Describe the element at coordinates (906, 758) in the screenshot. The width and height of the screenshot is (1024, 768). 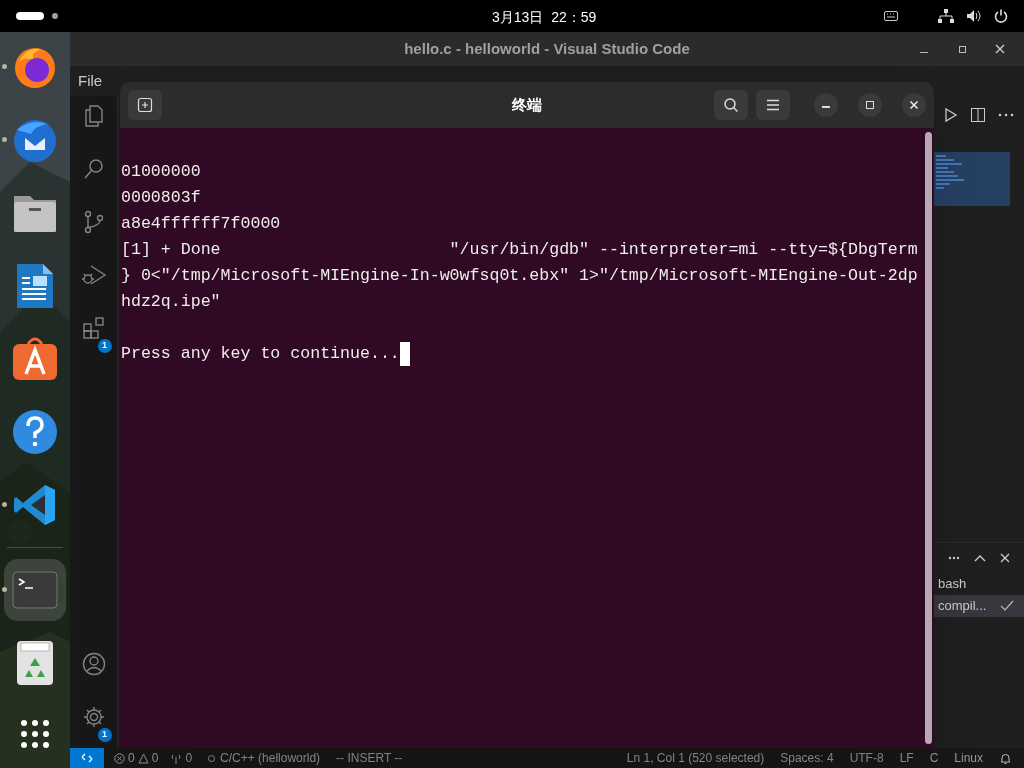
I see `status-item: LF` at that location.